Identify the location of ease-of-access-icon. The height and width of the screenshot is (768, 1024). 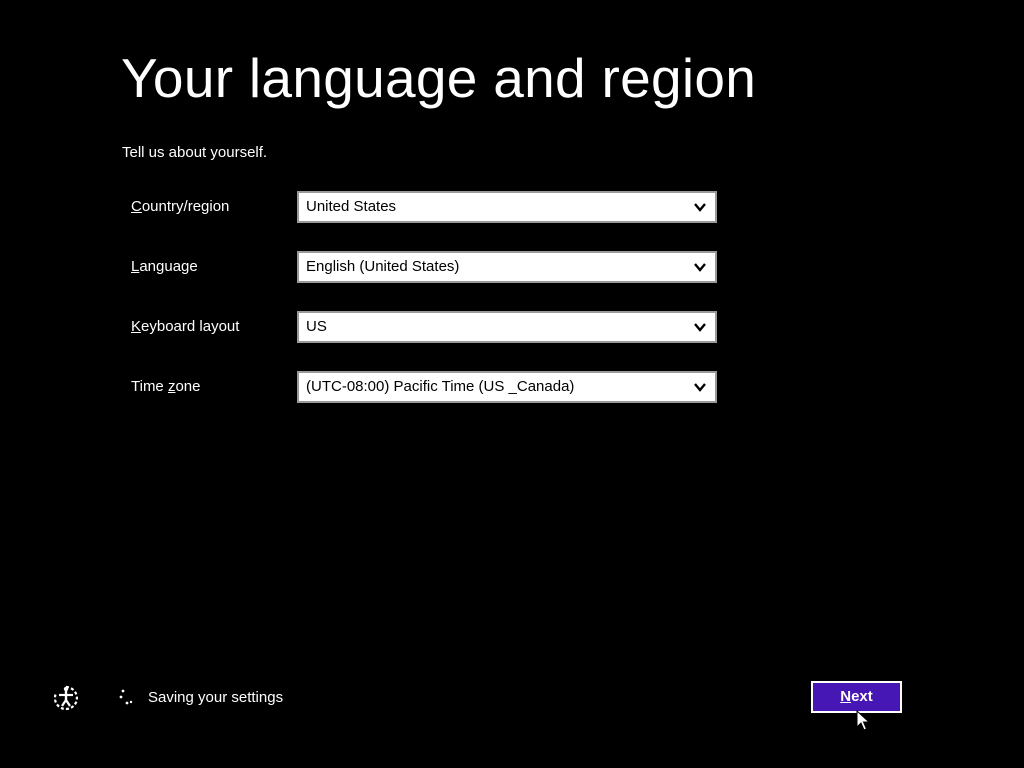
(66, 698).